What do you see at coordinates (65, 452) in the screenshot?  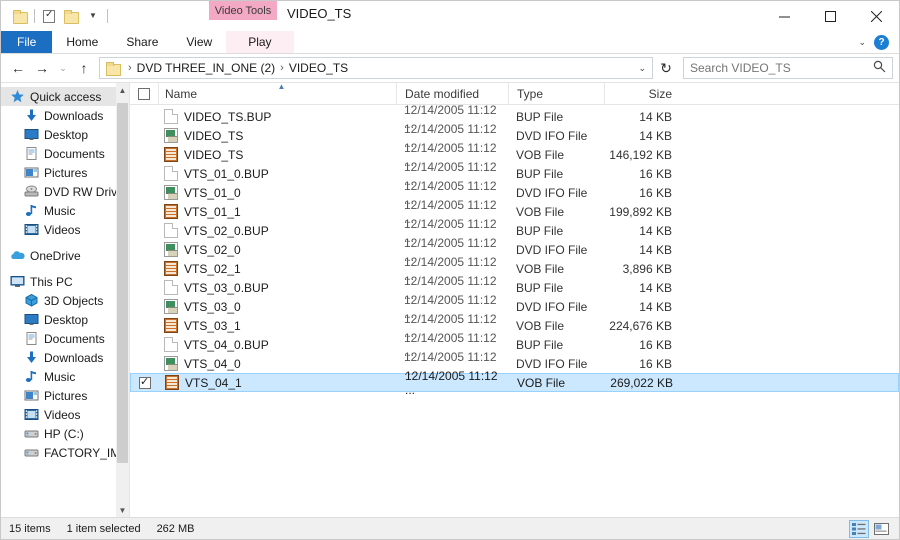 I see `sidebar-item-factory-imag: FACTORY_IMAG` at bounding box center [65, 452].